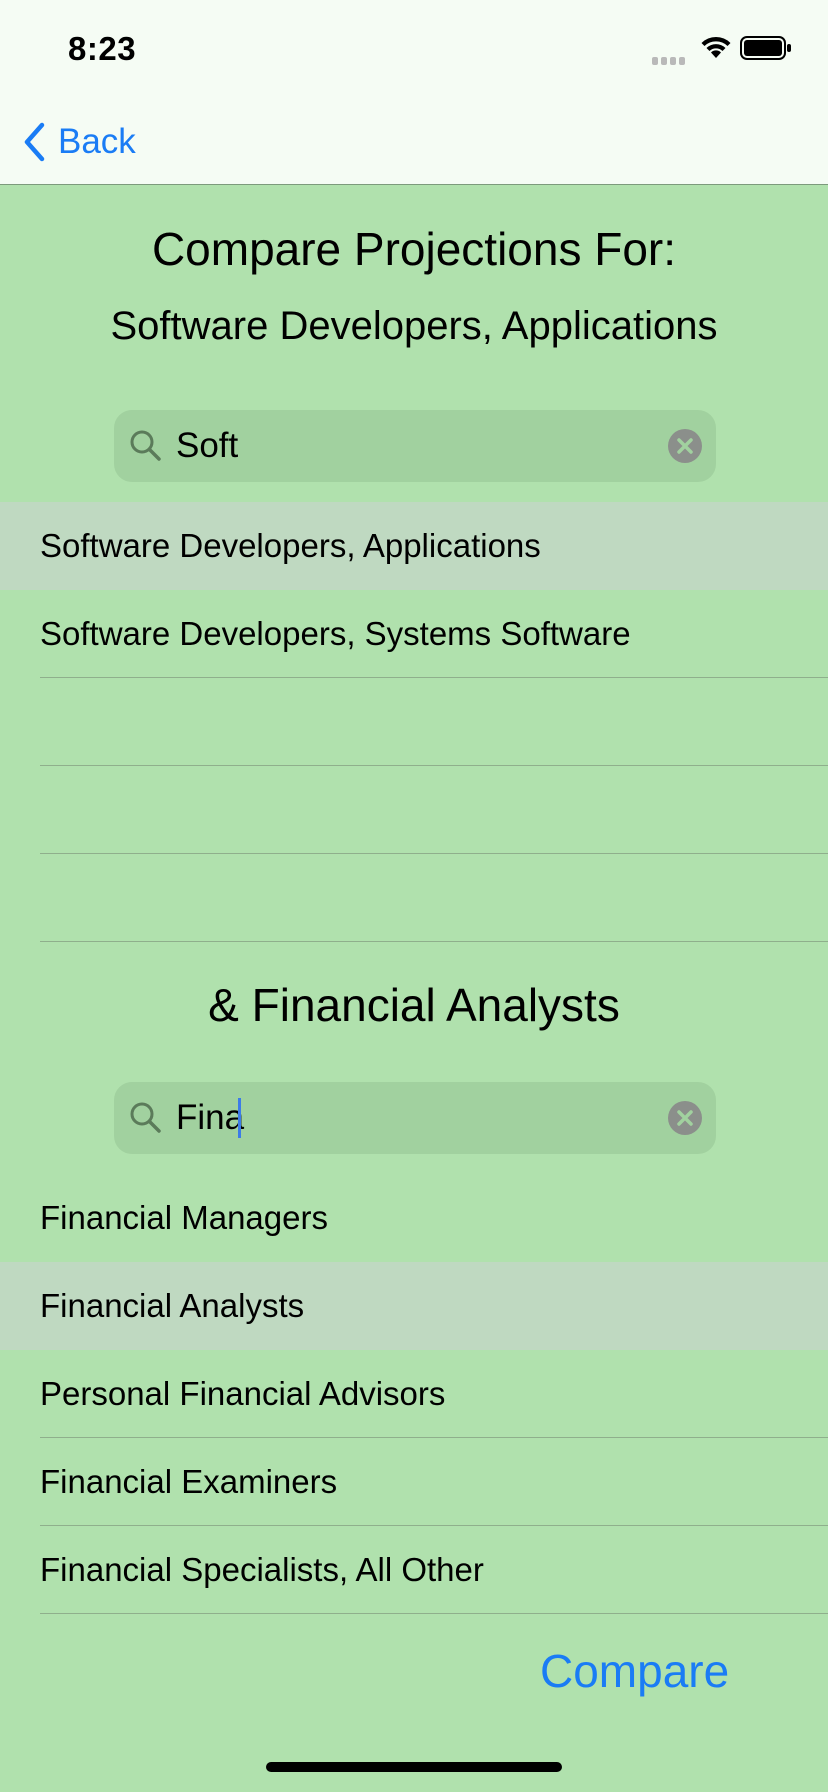  I want to click on list-item-label: Personal Financial Advisors, so click(243, 1393).